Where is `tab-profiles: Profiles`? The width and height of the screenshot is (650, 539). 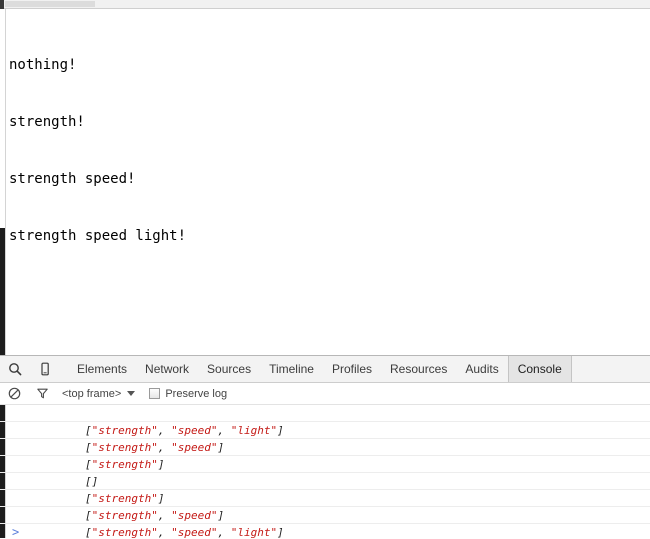
tab-profiles: Profiles is located at coordinates (352, 369).